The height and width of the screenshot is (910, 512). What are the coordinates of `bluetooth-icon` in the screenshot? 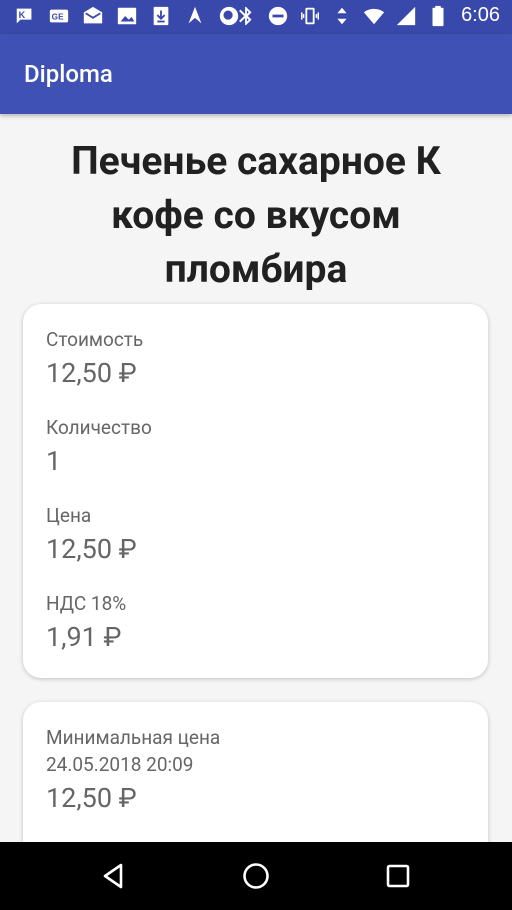 It's located at (246, 16).